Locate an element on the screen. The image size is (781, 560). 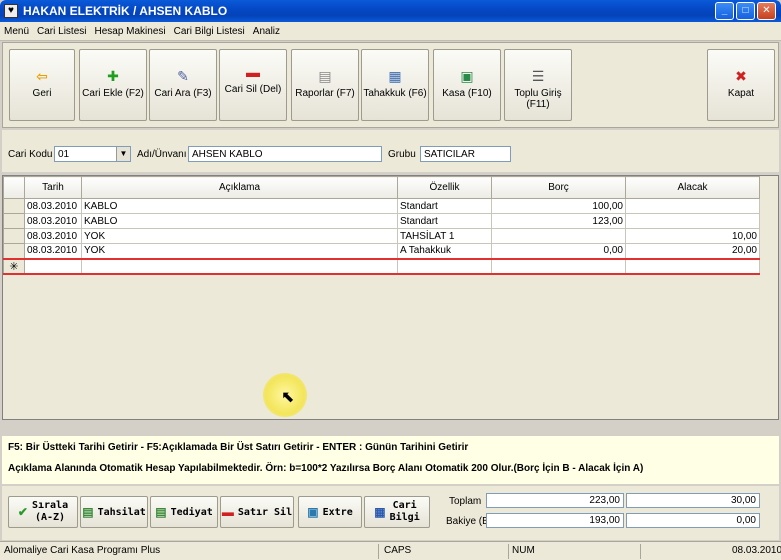
plus-icon: ✚ is located at coordinates (113, 76).